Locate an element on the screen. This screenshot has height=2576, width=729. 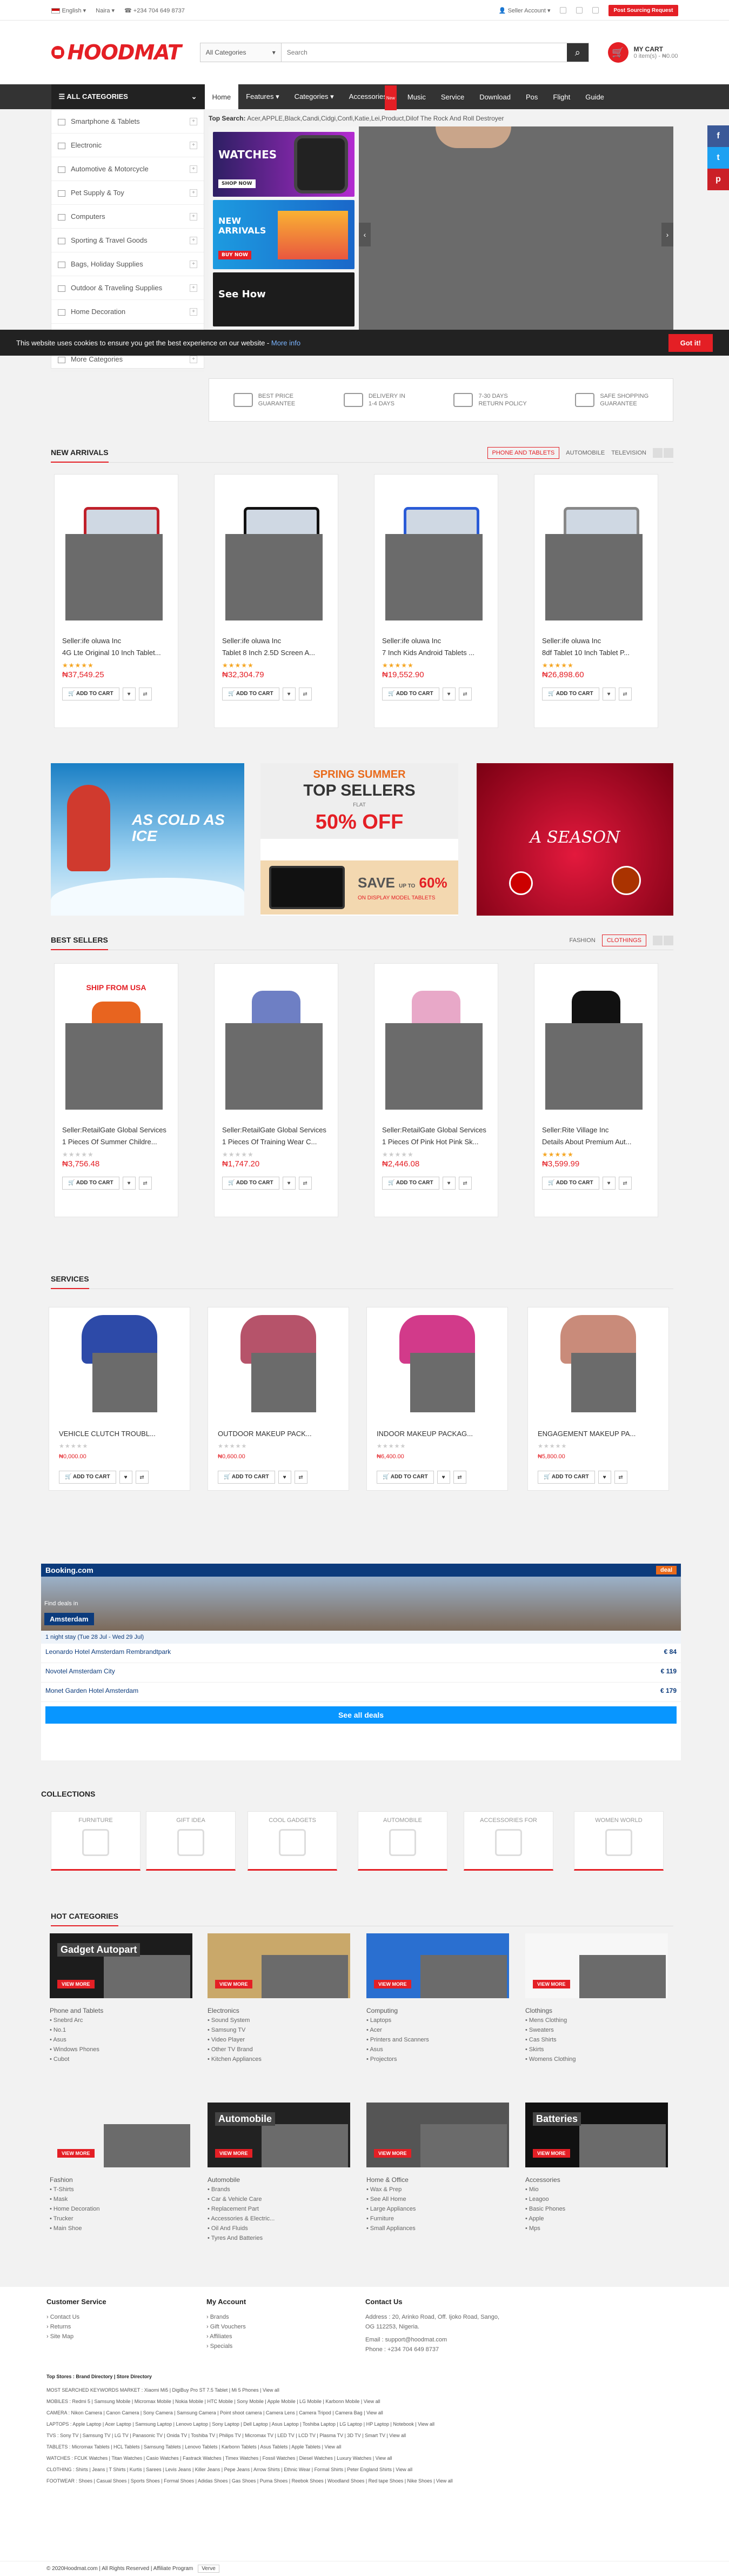
cookie-more-info-link: More info is located at coordinates (285, 343).